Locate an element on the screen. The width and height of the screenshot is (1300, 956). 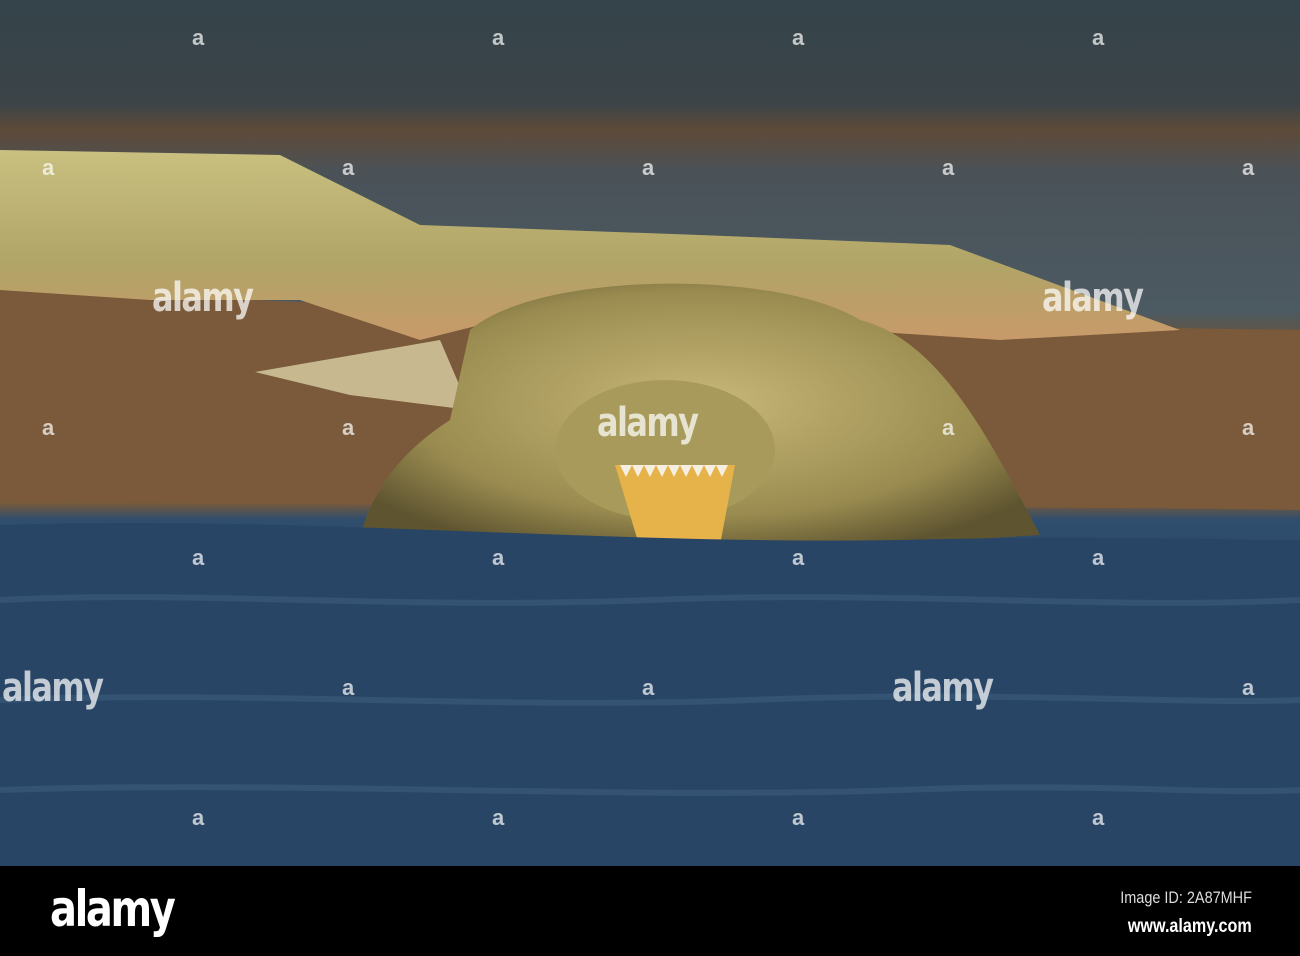
website-link: www.alamy.com is located at coordinates (1190, 927).